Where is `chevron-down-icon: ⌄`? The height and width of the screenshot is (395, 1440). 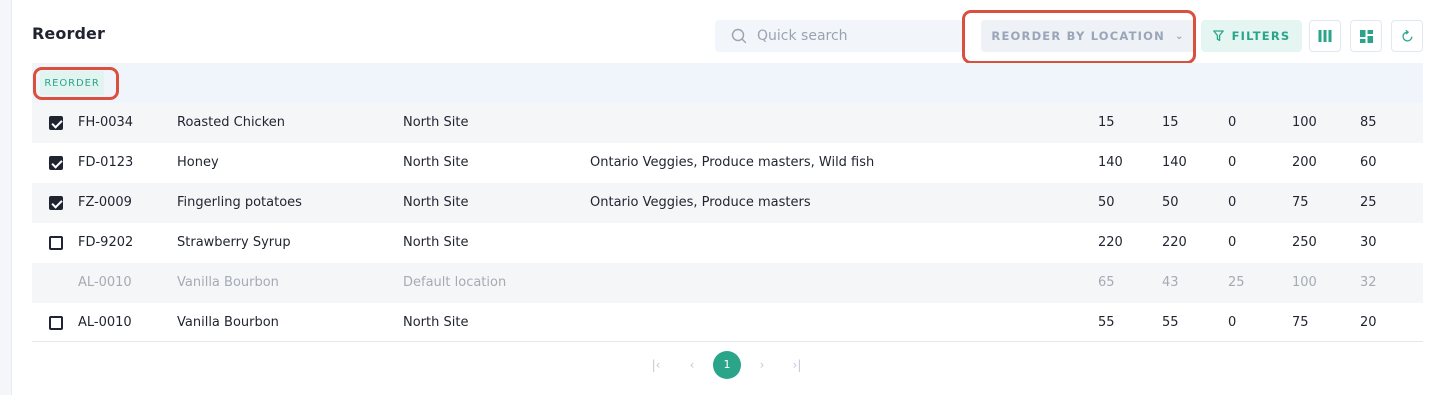 chevron-down-icon: ⌄ is located at coordinates (1179, 36).